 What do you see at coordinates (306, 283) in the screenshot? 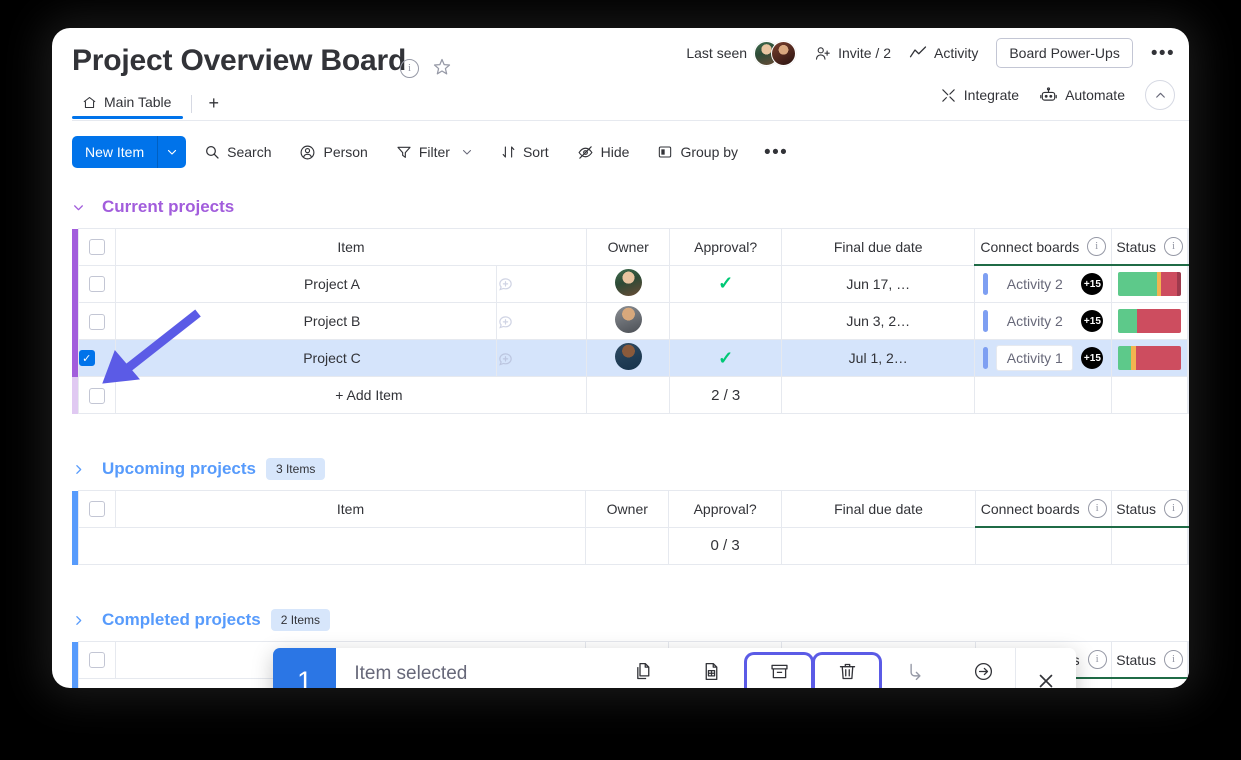
I see `row-item-name: Project A` at bounding box center [306, 283].